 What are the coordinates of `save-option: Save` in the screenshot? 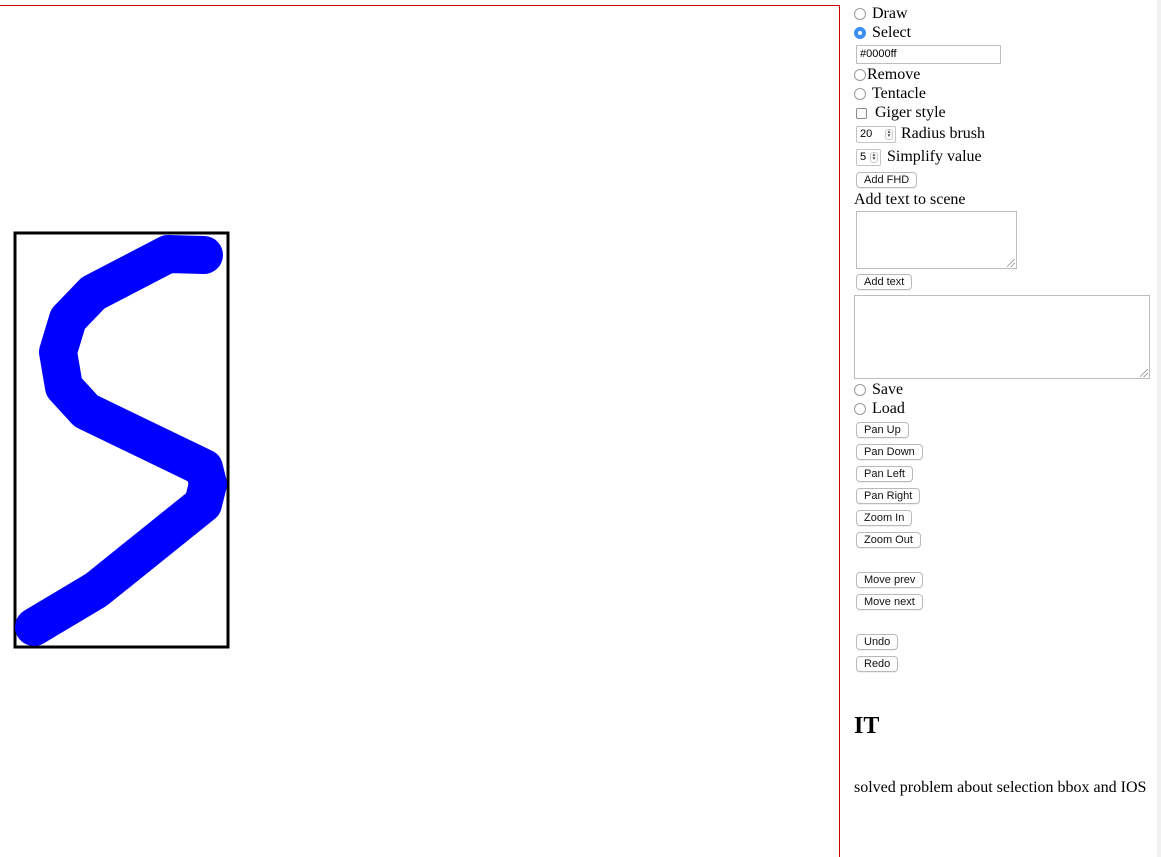 It's located at (878, 390).